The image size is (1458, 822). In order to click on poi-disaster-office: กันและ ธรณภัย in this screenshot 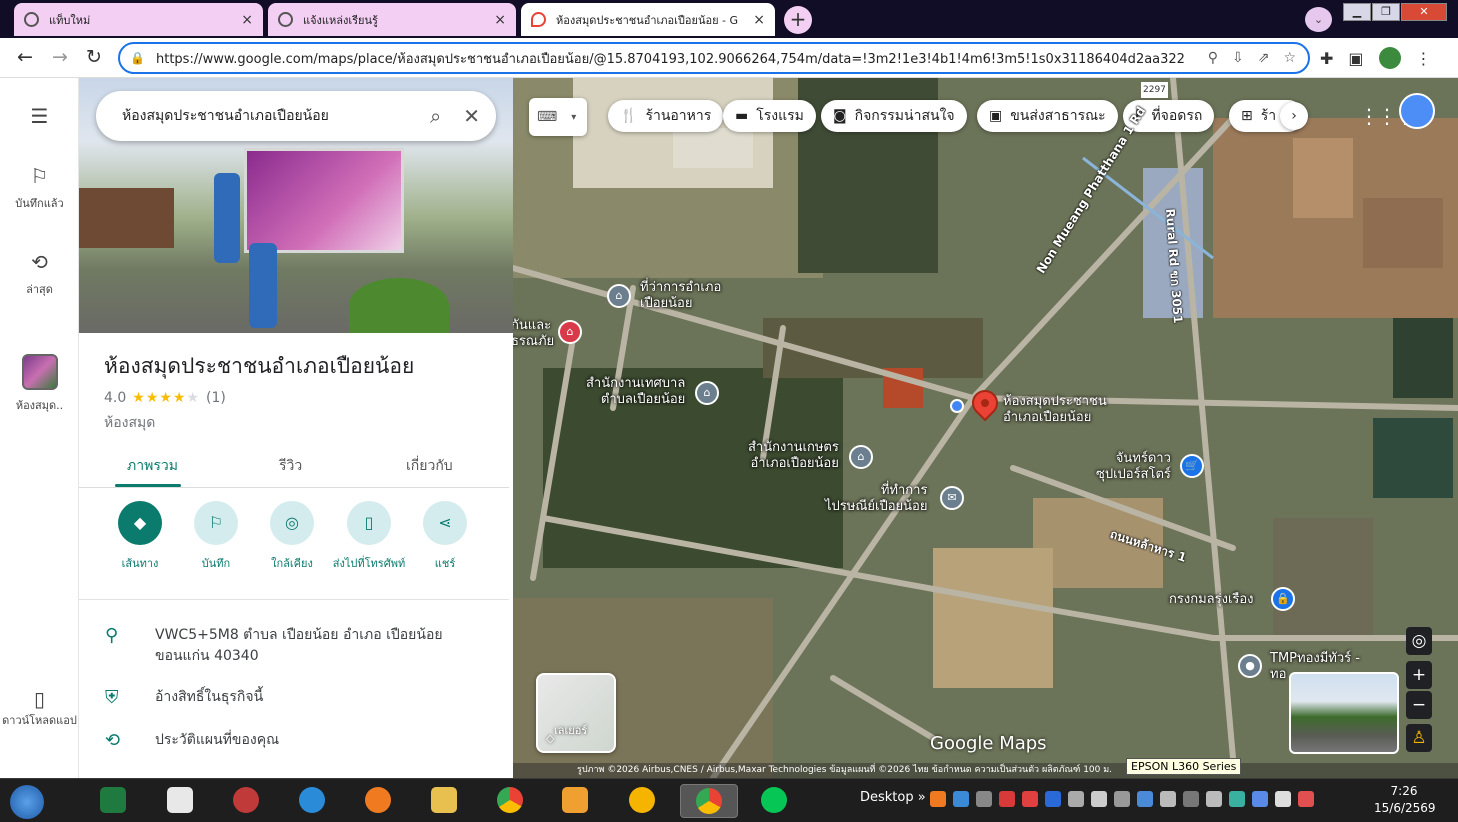, I will do `click(533, 334)`.